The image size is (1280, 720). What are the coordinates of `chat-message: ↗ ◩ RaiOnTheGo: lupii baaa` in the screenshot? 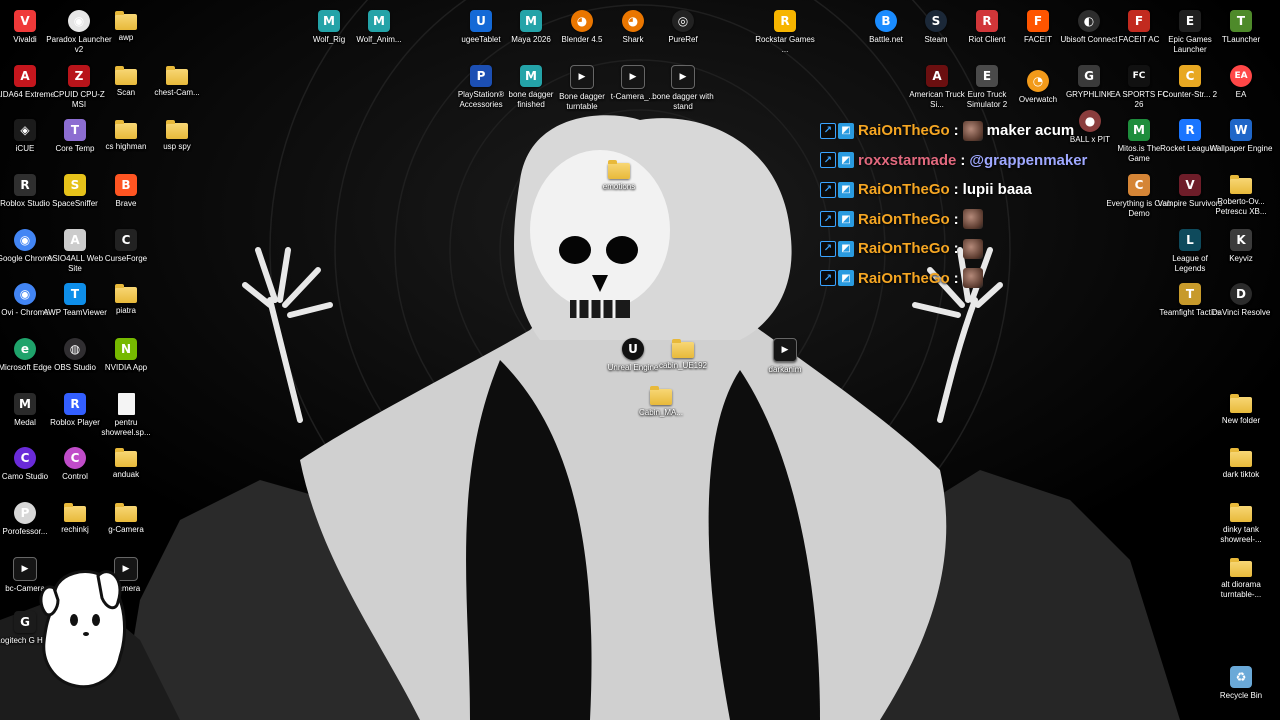 It's located at (970, 190).